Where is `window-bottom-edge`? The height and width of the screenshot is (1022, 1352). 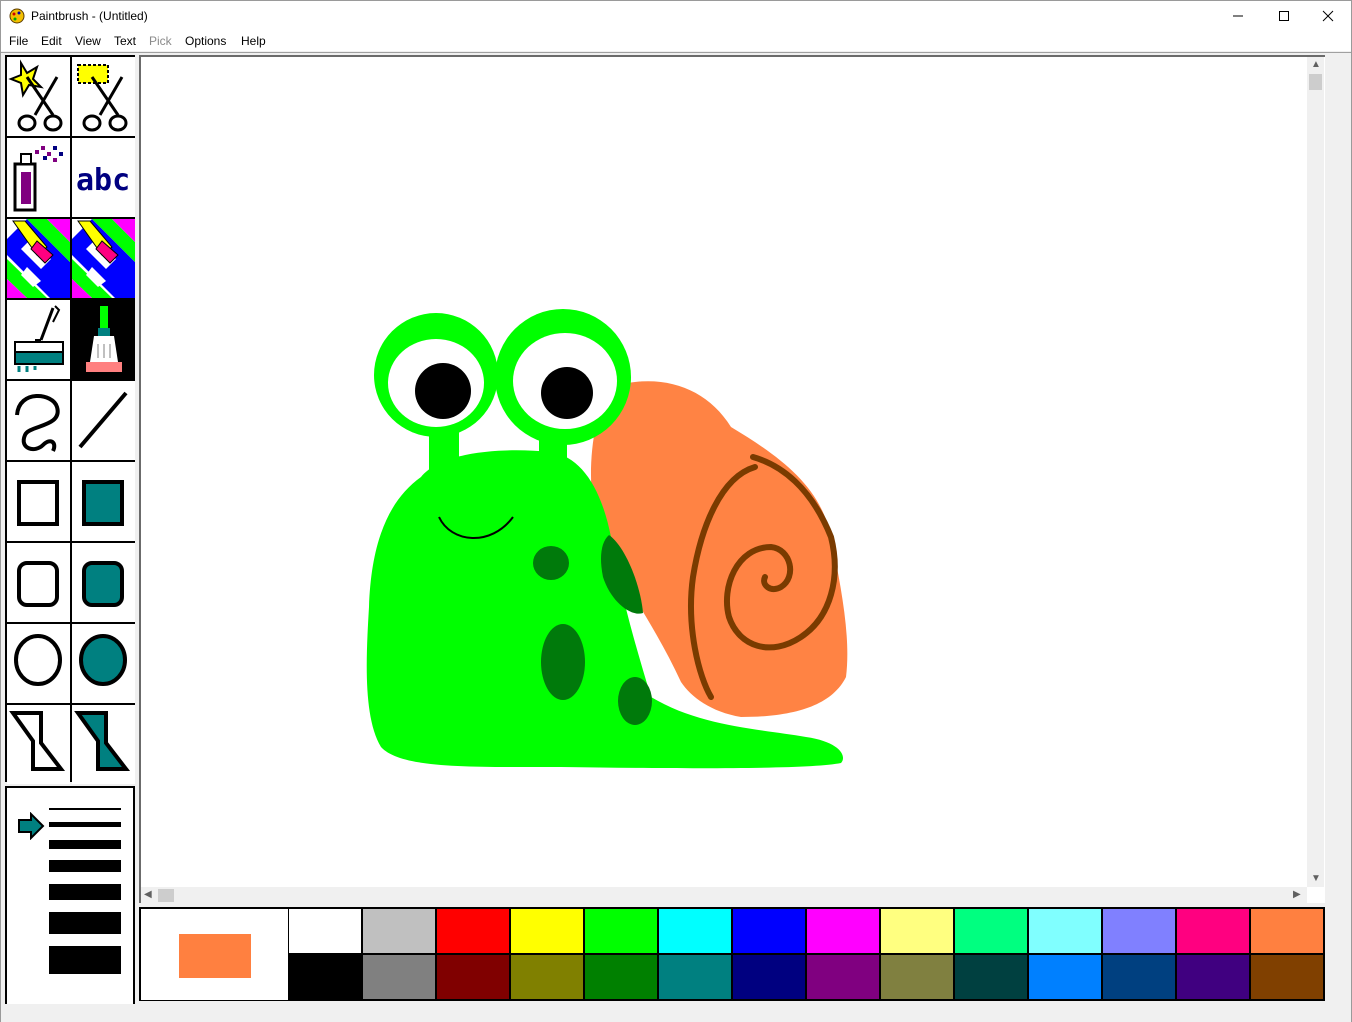 window-bottom-edge is located at coordinates (676, 1013).